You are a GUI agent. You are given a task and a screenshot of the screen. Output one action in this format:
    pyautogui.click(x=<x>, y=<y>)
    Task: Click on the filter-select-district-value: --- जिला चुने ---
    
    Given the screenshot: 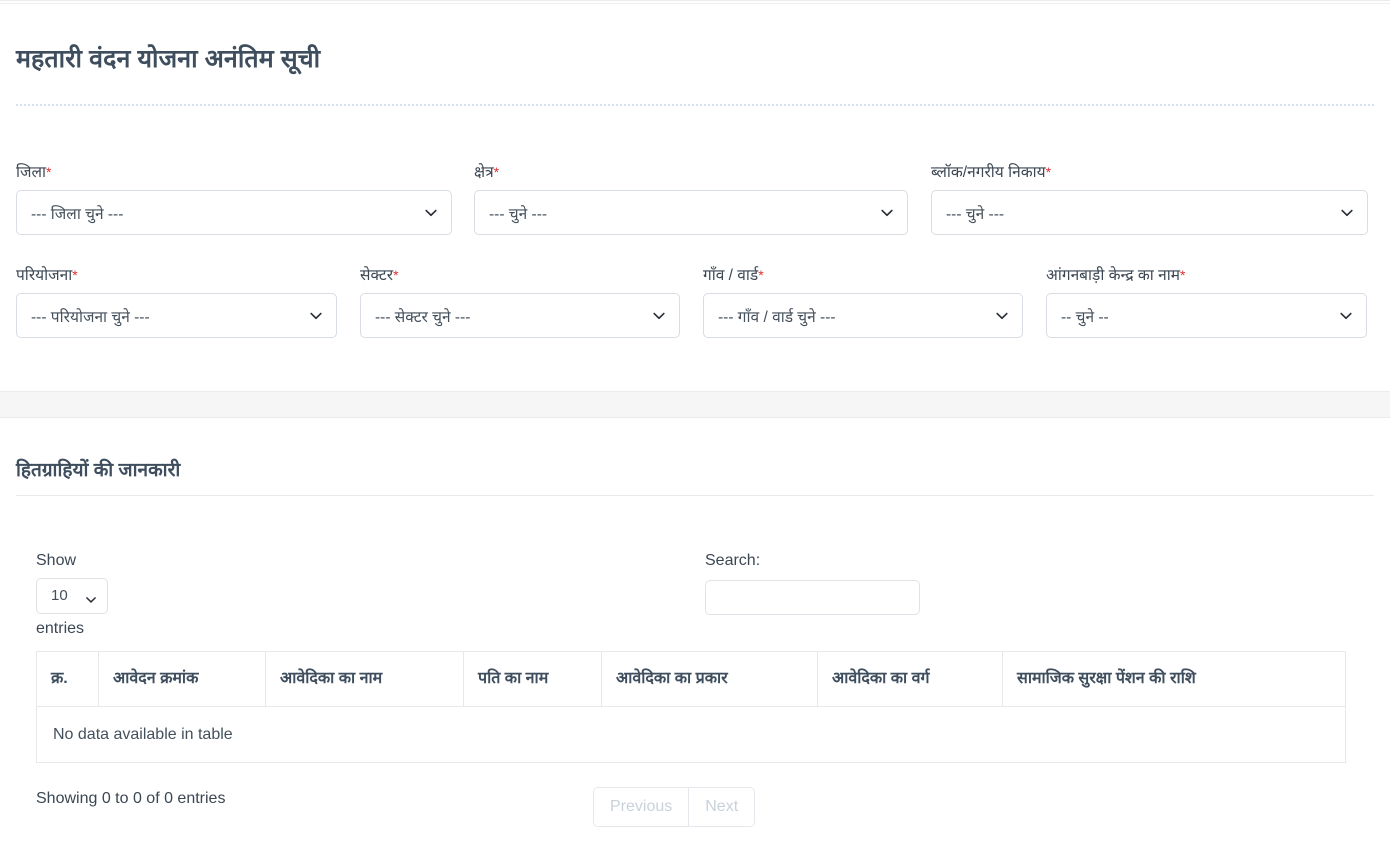 What is the action you would take?
    pyautogui.click(x=77, y=214)
    